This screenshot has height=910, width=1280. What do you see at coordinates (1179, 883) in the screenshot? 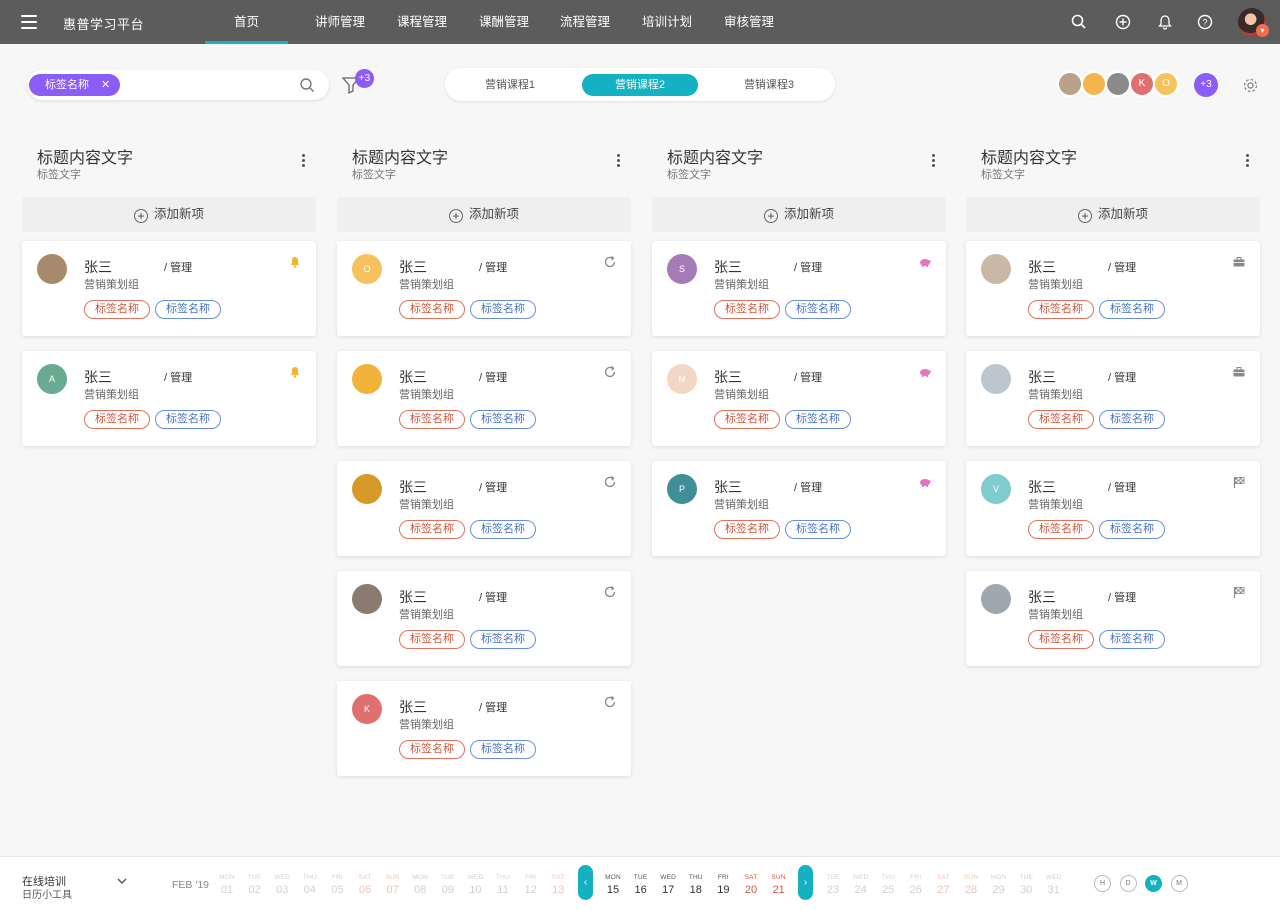
I see `view-button-m: M` at bounding box center [1179, 883].